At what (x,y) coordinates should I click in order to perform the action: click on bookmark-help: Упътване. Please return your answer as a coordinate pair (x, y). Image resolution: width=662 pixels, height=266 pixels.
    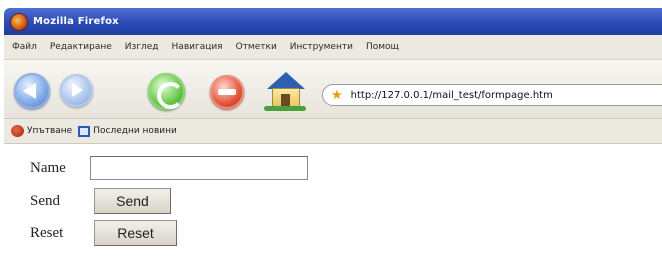
    Looking at the image, I should click on (41, 131).